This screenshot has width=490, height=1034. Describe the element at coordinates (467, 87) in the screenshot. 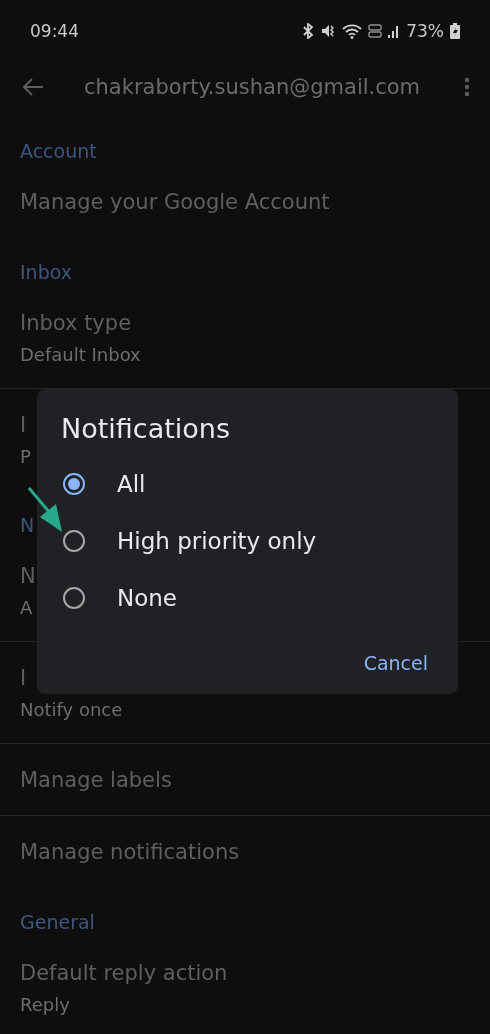

I see `more-options-icon` at that location.